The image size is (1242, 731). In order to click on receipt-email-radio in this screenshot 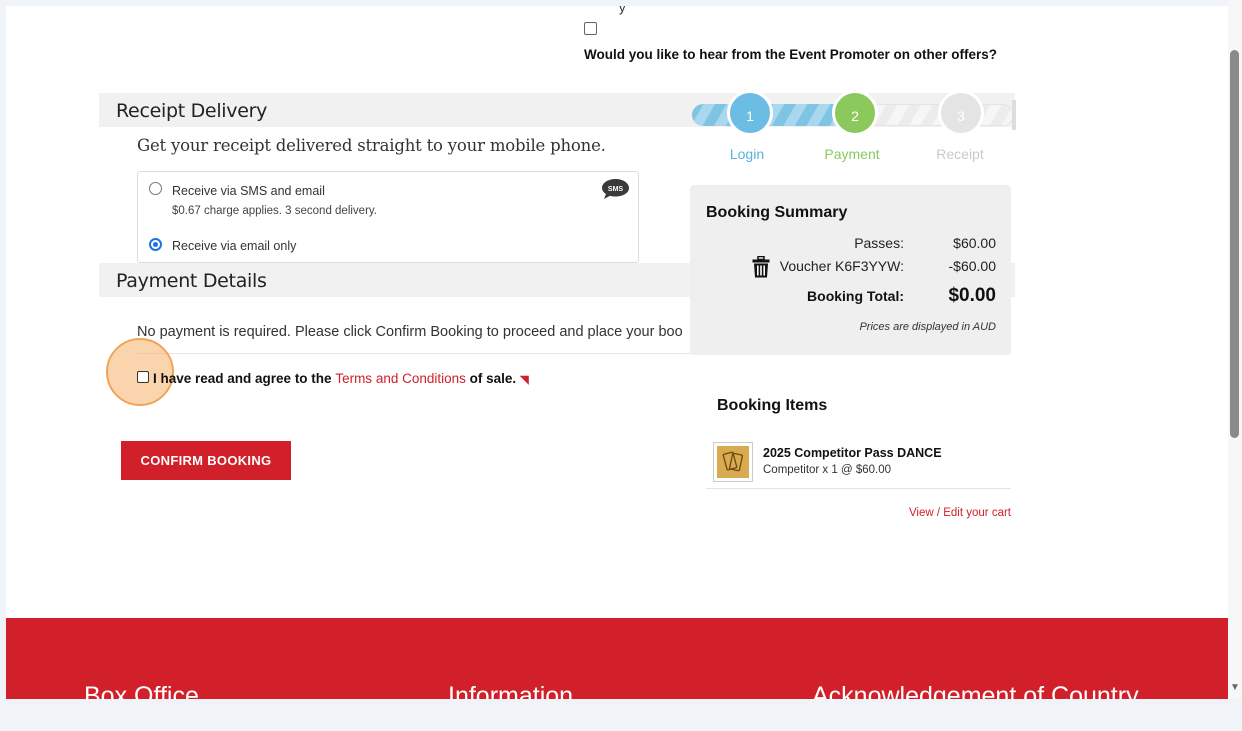, I will do `click(155, 244)`.